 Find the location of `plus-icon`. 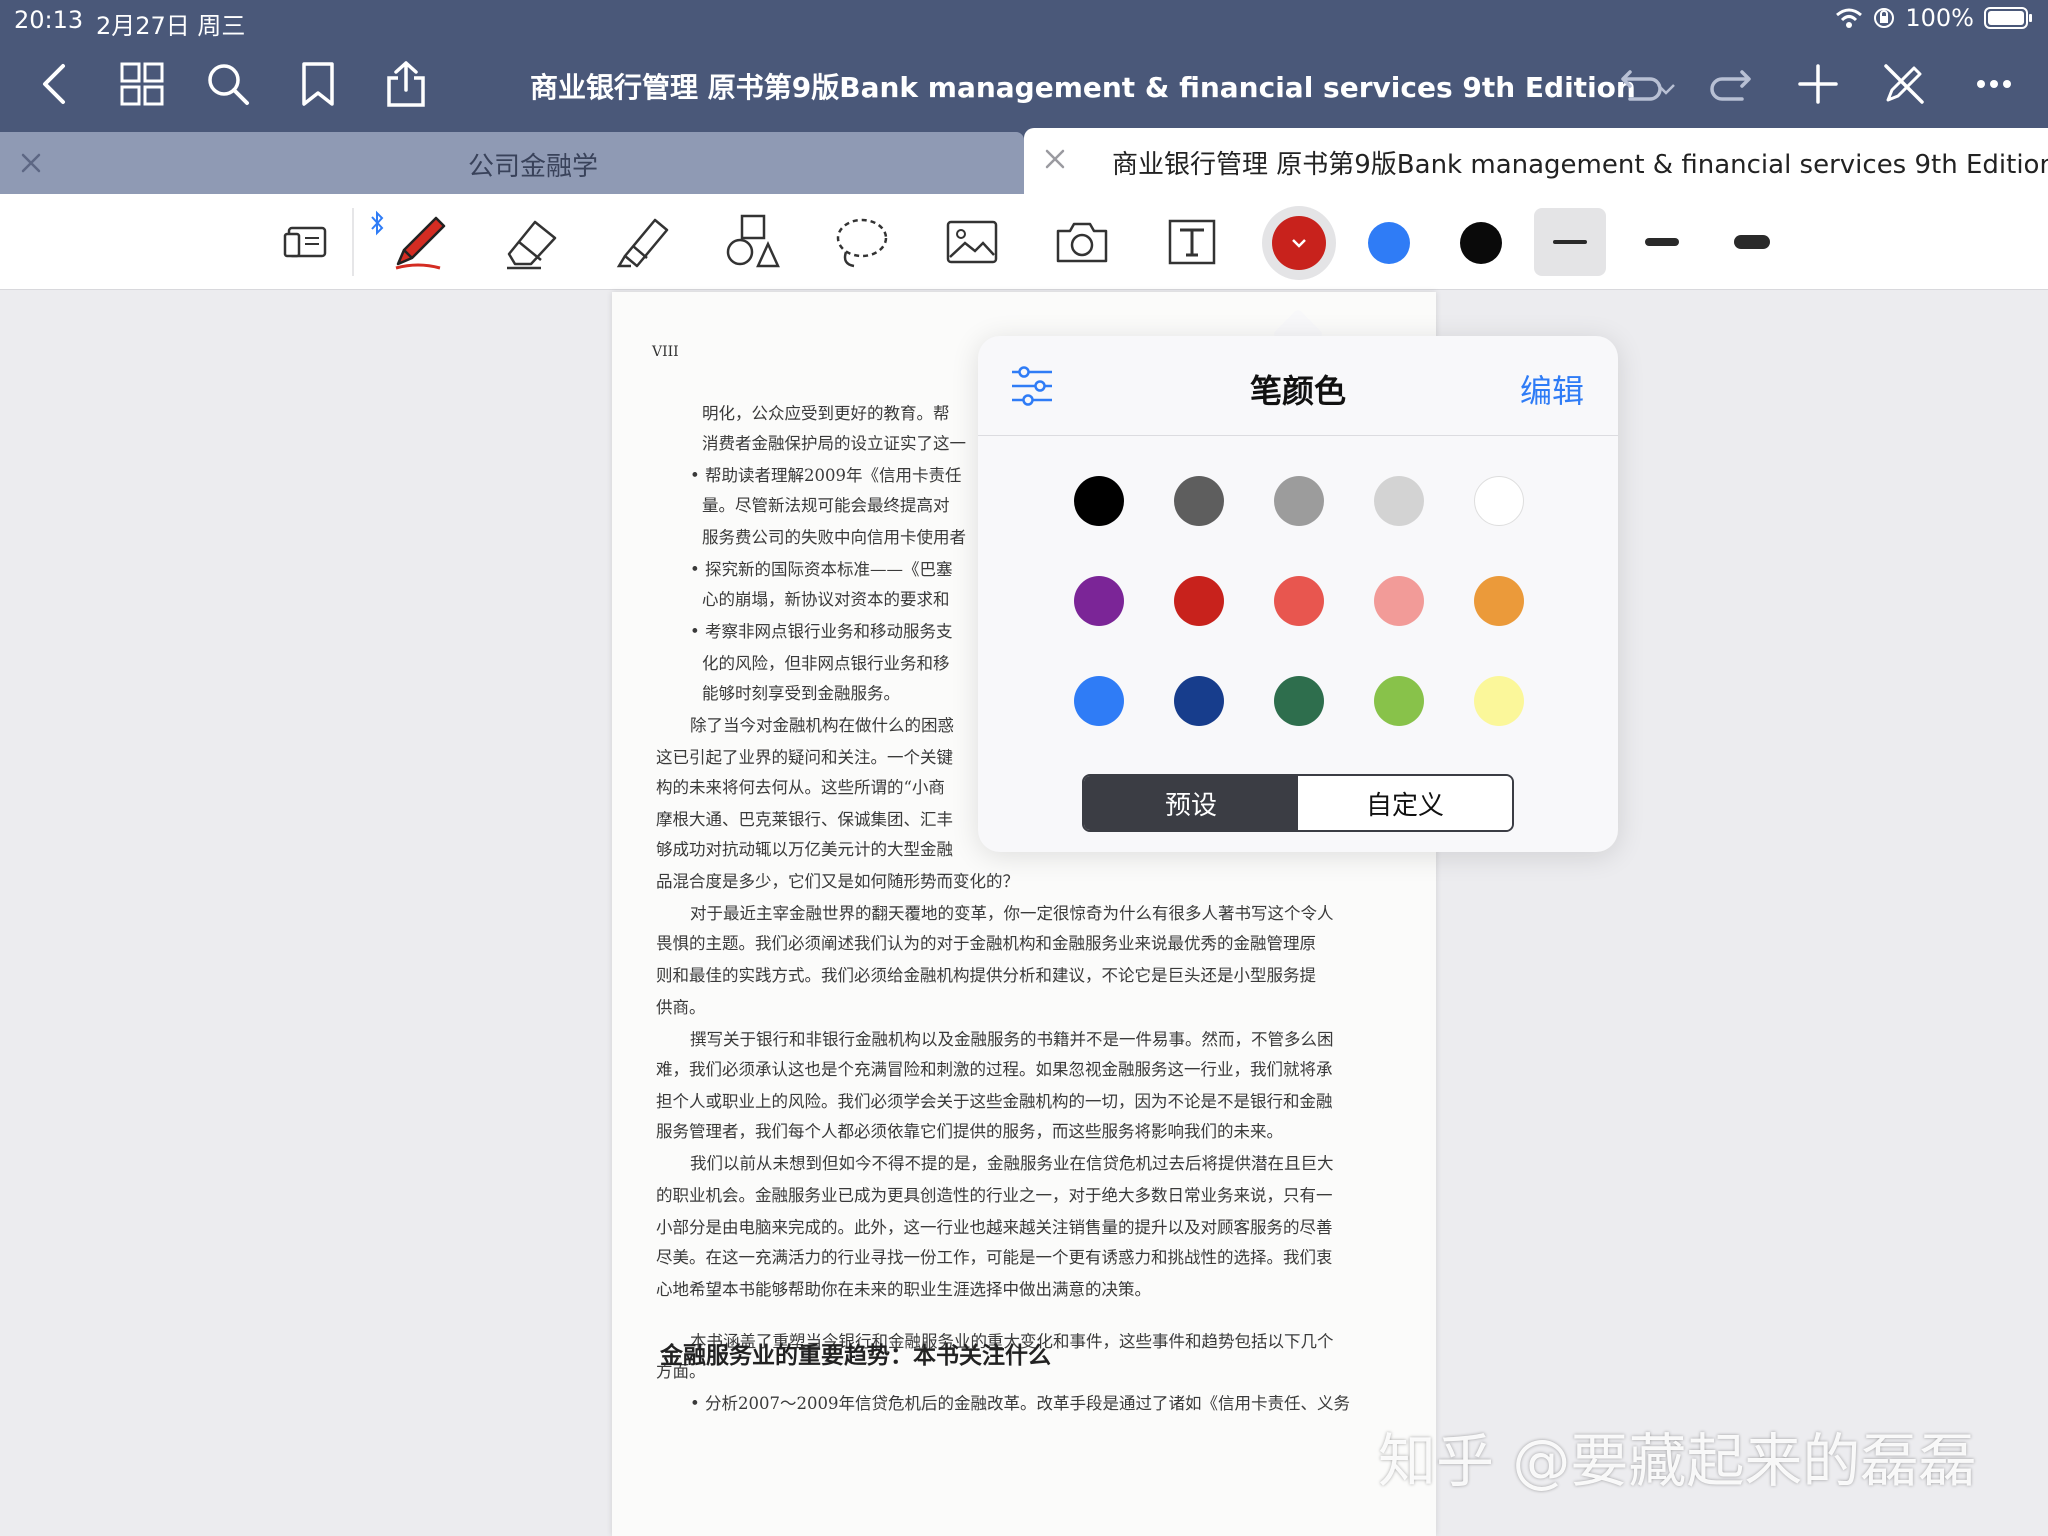

plus-icon is located at coordinates (1818, 84).